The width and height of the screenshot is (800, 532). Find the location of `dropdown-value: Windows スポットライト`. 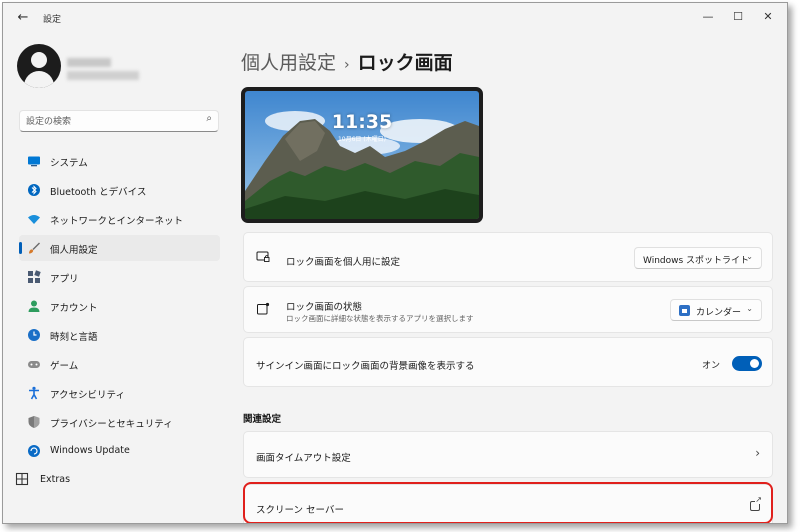

dropdown-value: Windows スポットライト is located at coordinates (696, 261).